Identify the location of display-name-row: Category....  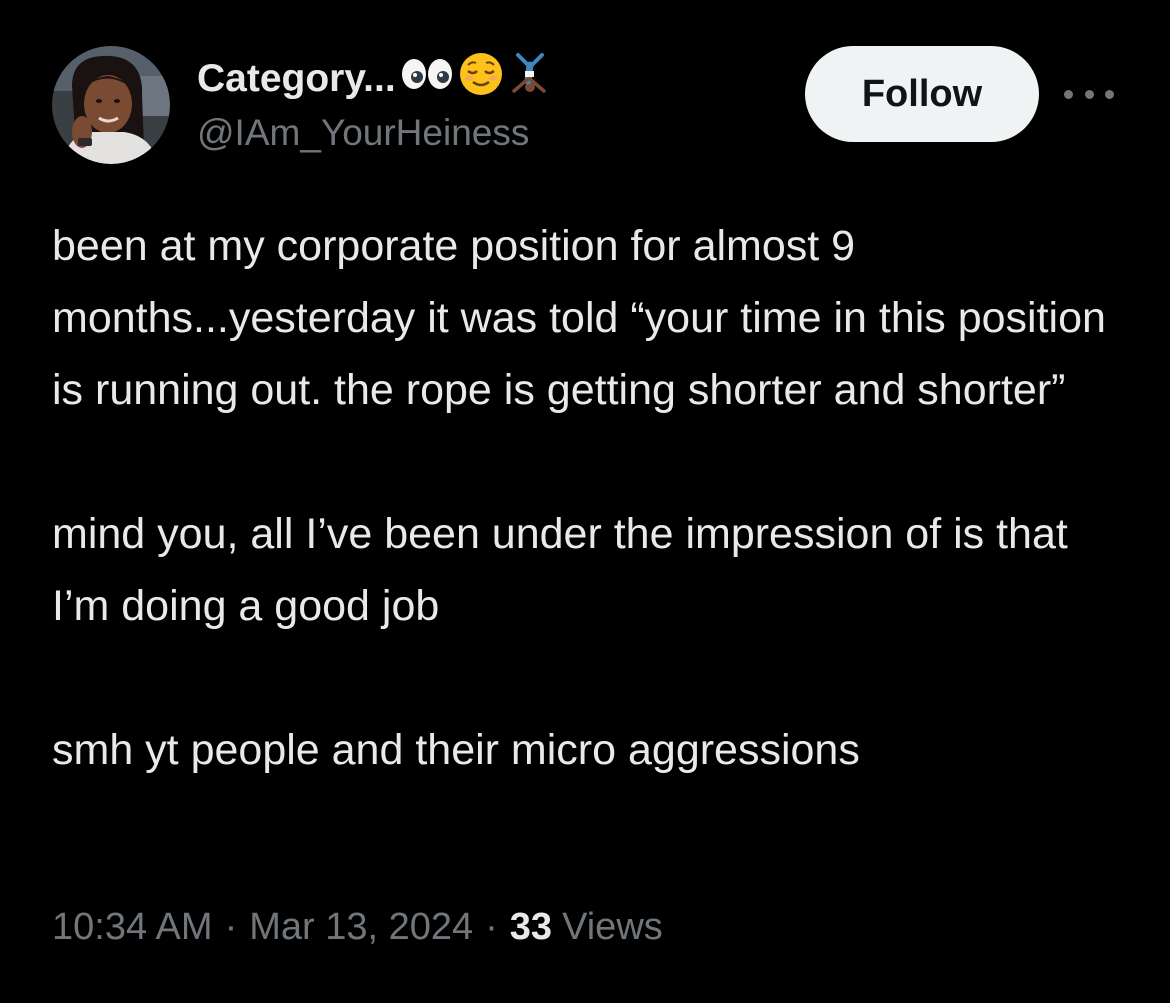
(373, 79).